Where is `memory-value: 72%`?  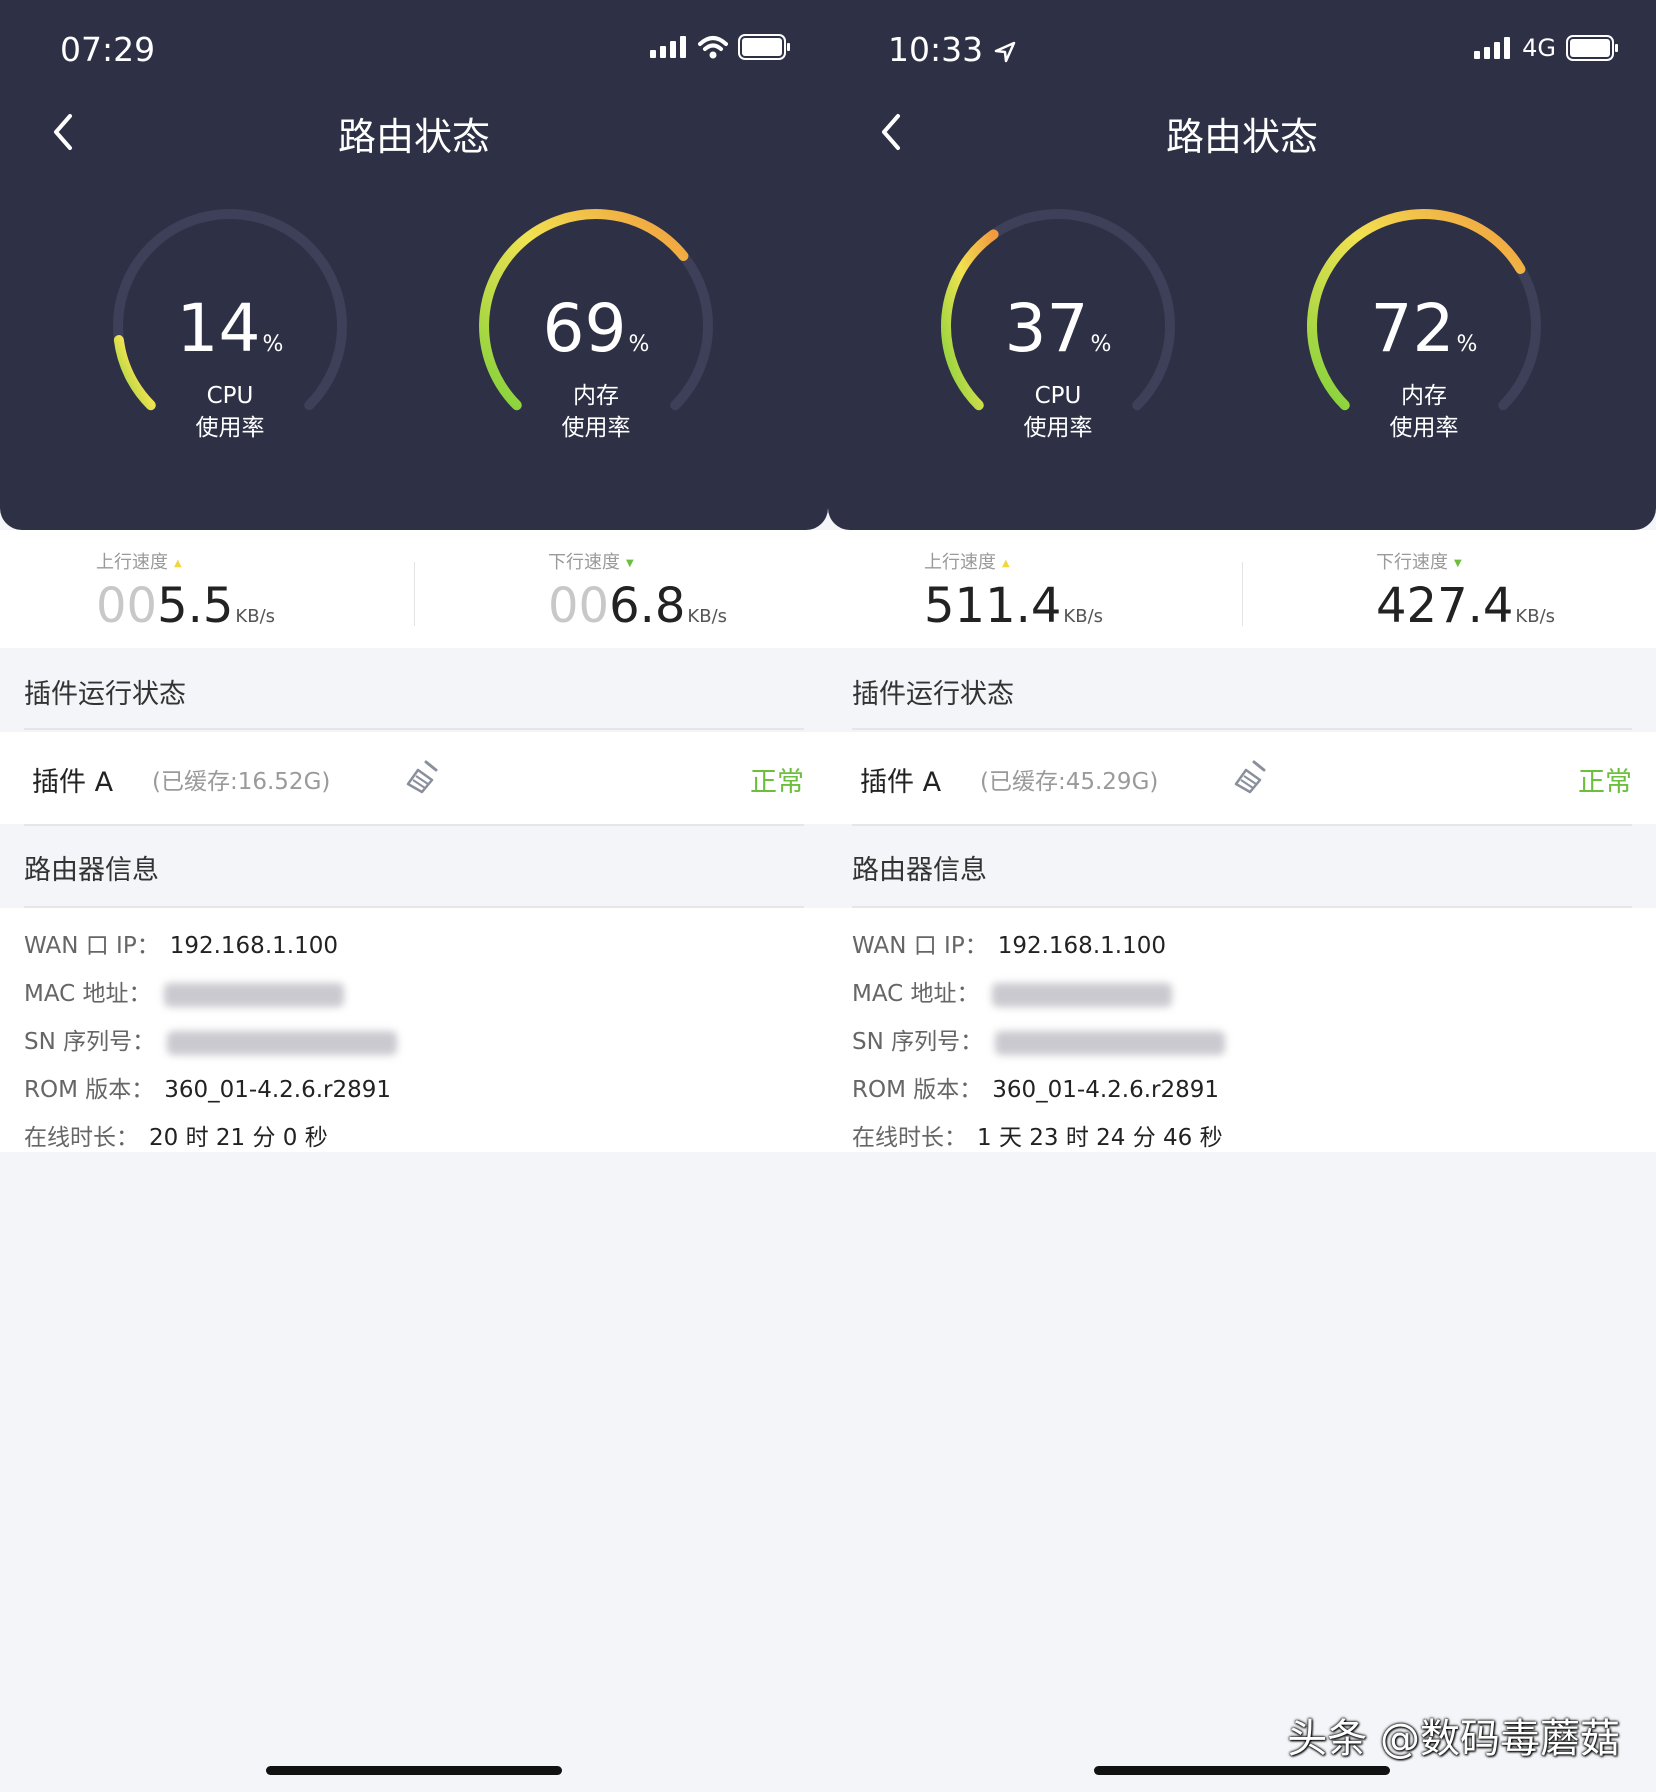 memory-value: 72% is located at coordinates (1424, 328).